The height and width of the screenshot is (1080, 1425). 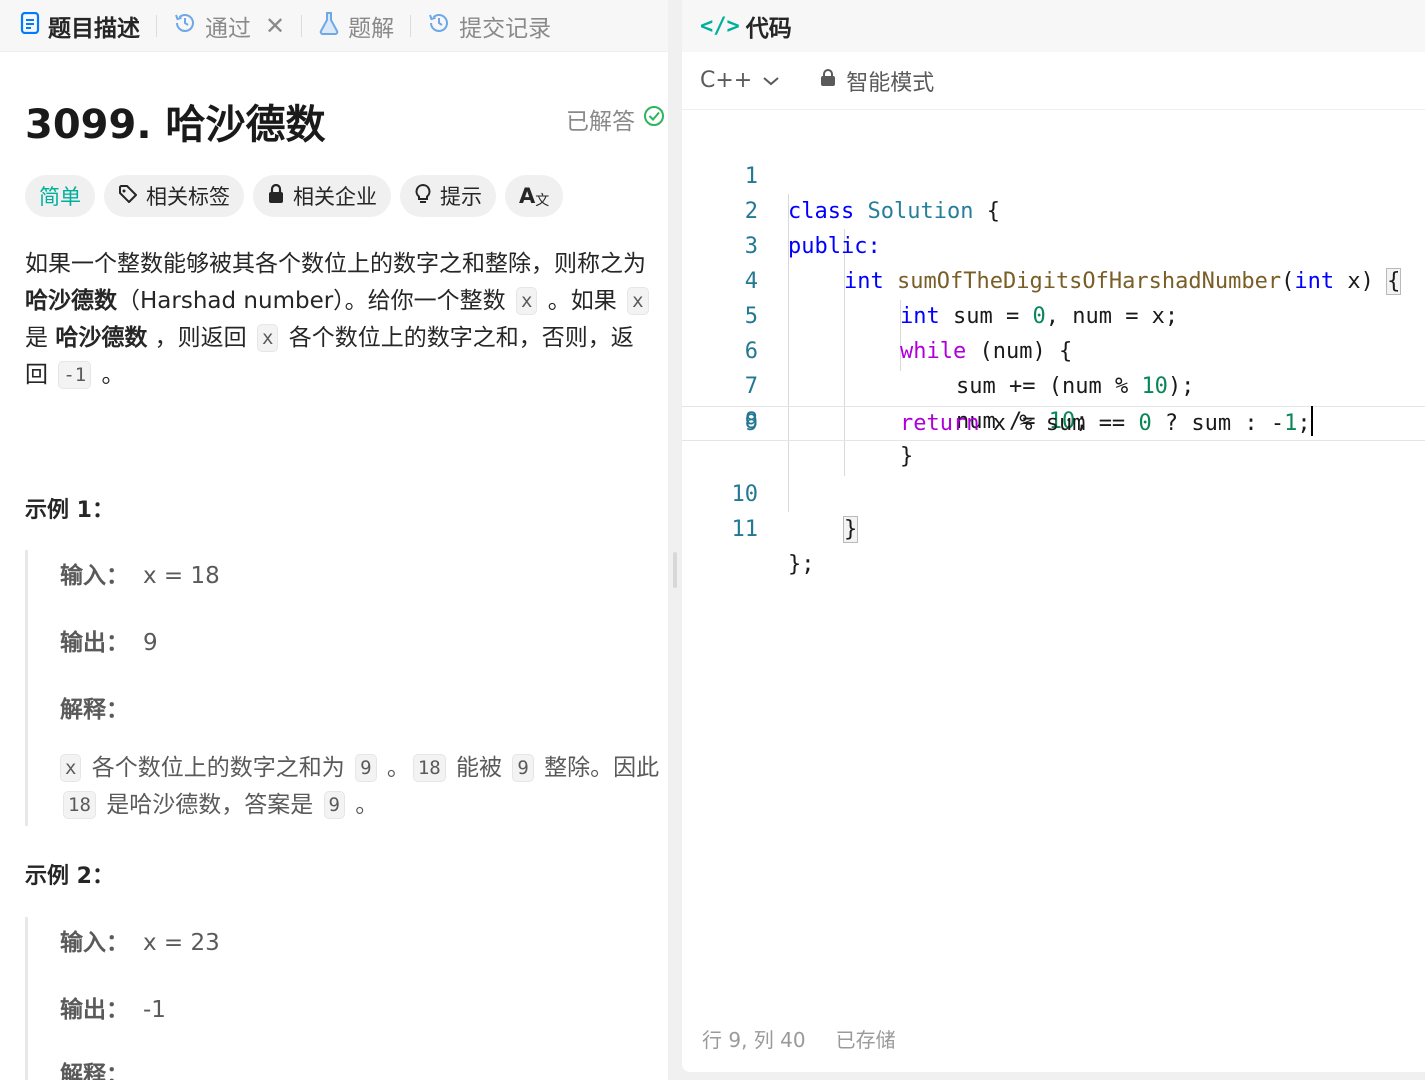 I want to click on text-cursor, so click(x=1311, y=421).